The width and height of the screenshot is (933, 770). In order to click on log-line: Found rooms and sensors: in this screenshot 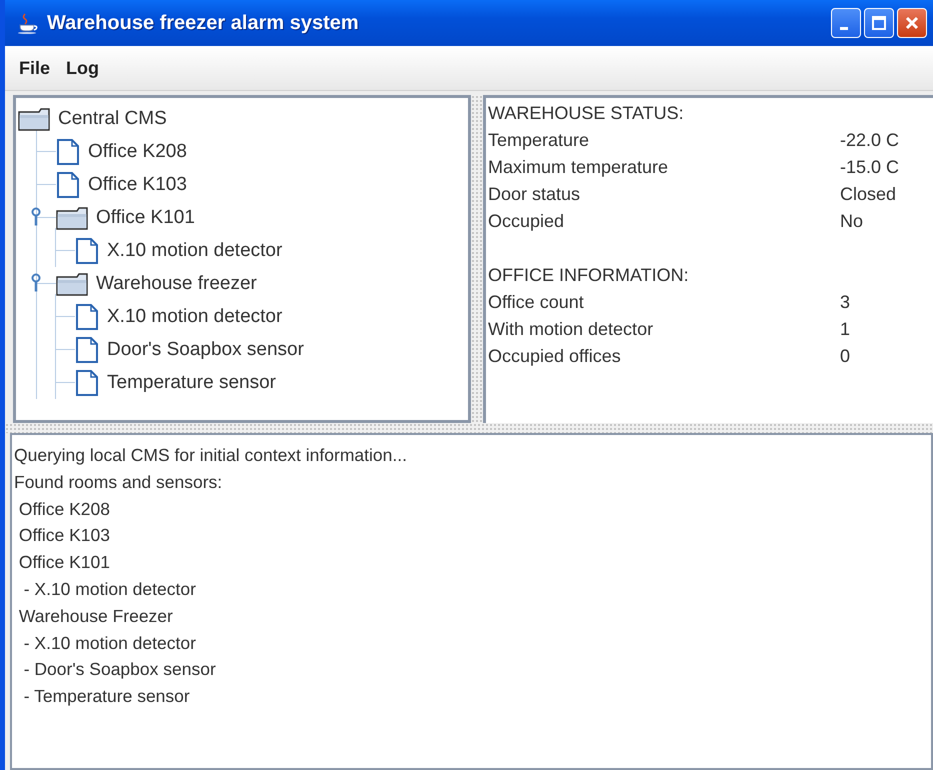, I will do `click(119, 483)`.